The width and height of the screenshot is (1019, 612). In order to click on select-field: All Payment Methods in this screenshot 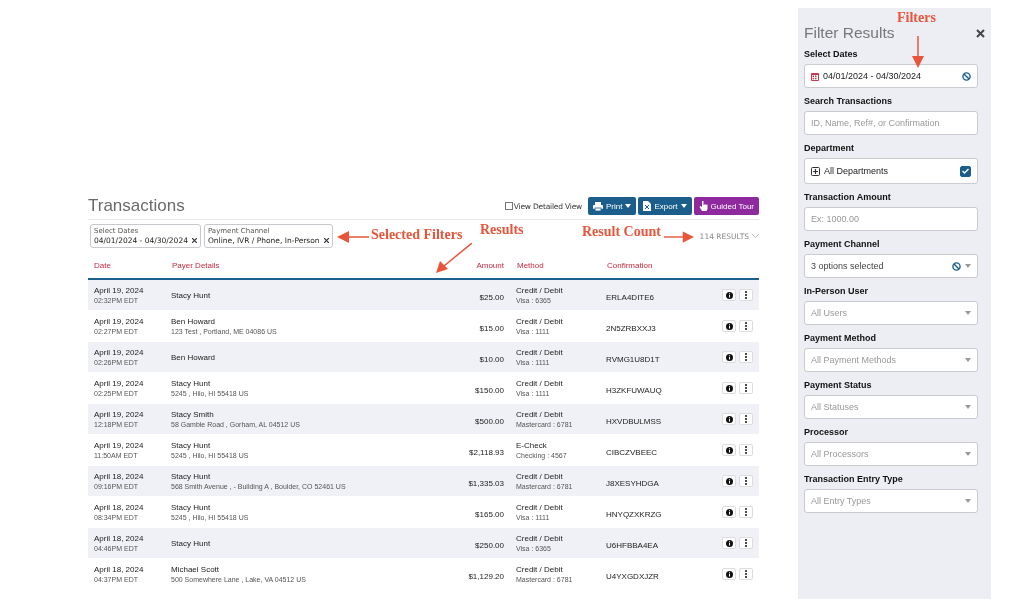, I will do `click(891, 360)`.